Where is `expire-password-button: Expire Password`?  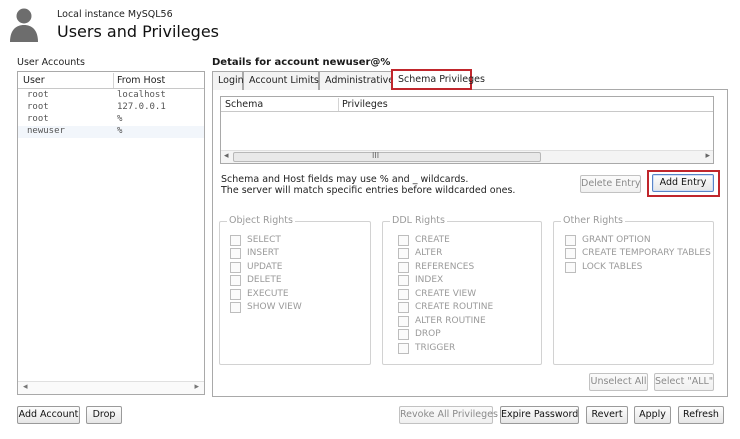
expire-password-button: Expire Password is located at coordinates (539, 415).